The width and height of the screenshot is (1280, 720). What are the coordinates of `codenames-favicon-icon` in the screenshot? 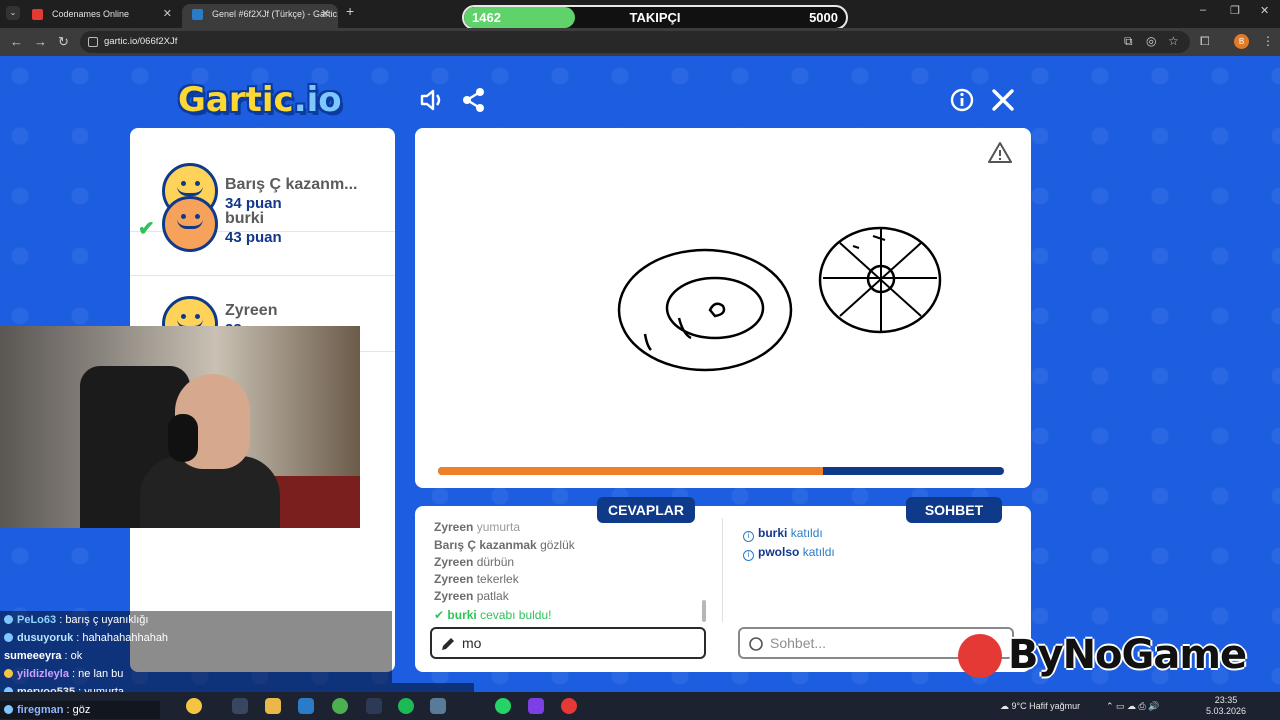 It's located at (37, 14).